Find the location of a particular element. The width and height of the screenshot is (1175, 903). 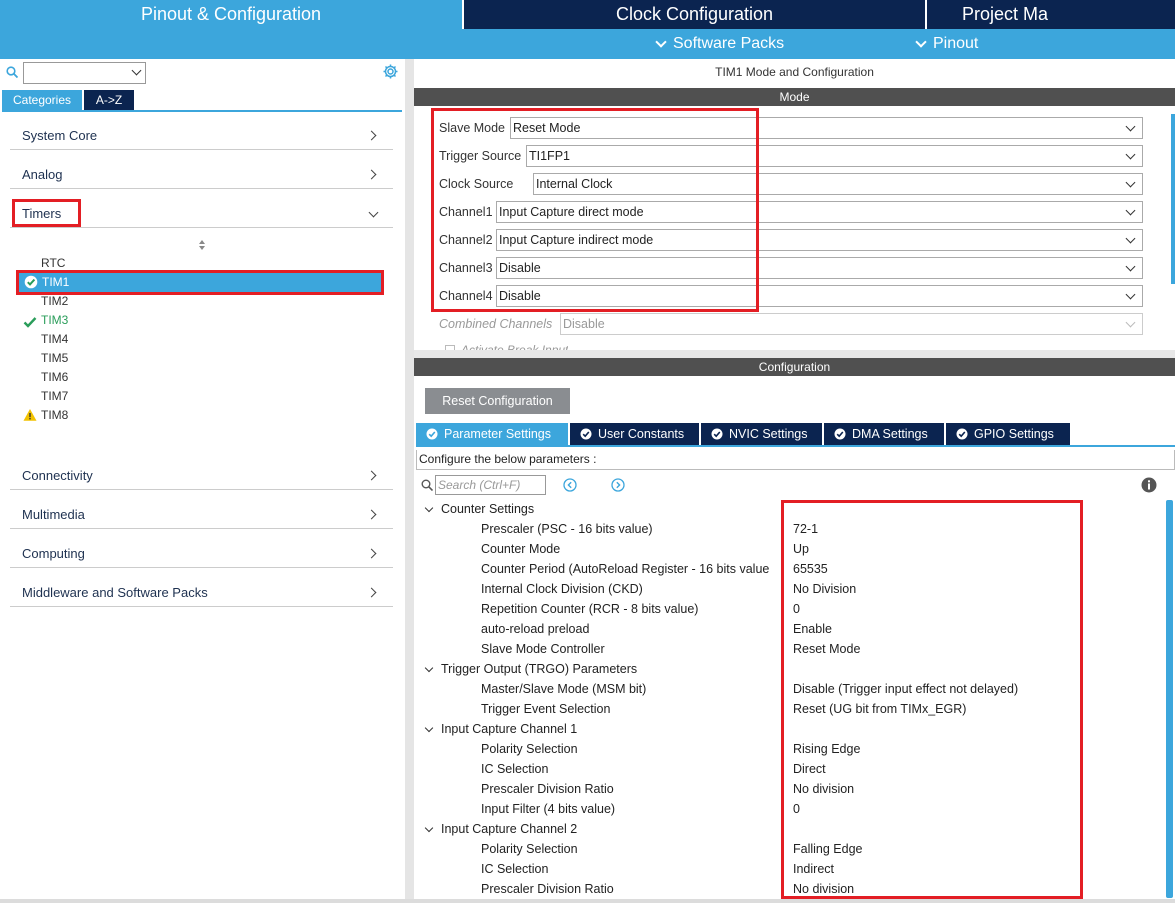

channel4-value: Disable is located at coordinates (520, 296).